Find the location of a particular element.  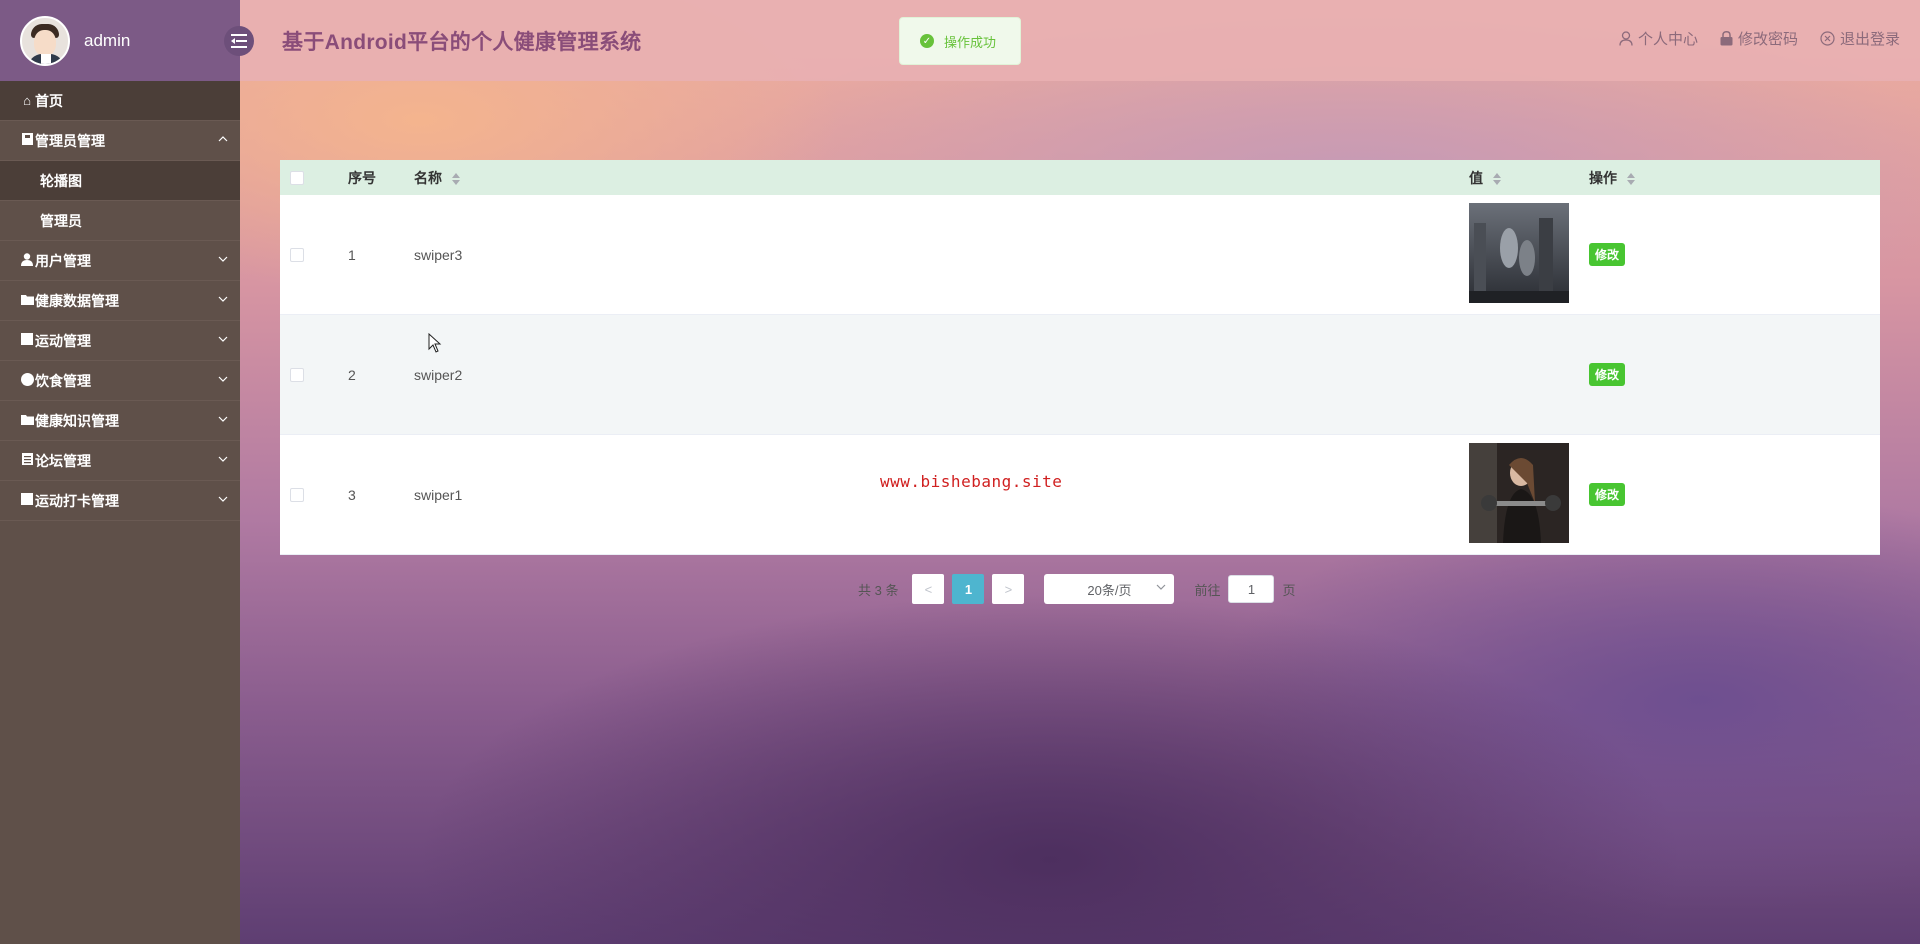

sidebar-item-health-data-management: 健康数据管理 is located at coordinates (120, 301).